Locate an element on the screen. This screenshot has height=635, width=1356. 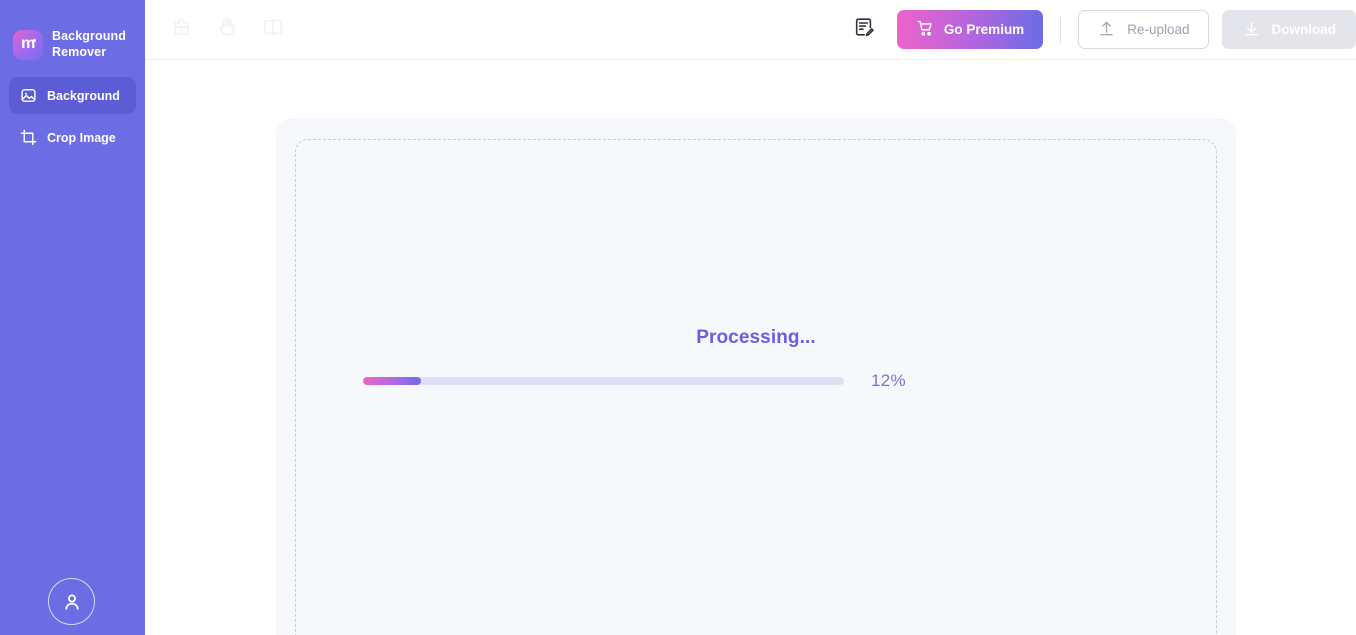
compare-split-icon is located at coordinates (273, 29).